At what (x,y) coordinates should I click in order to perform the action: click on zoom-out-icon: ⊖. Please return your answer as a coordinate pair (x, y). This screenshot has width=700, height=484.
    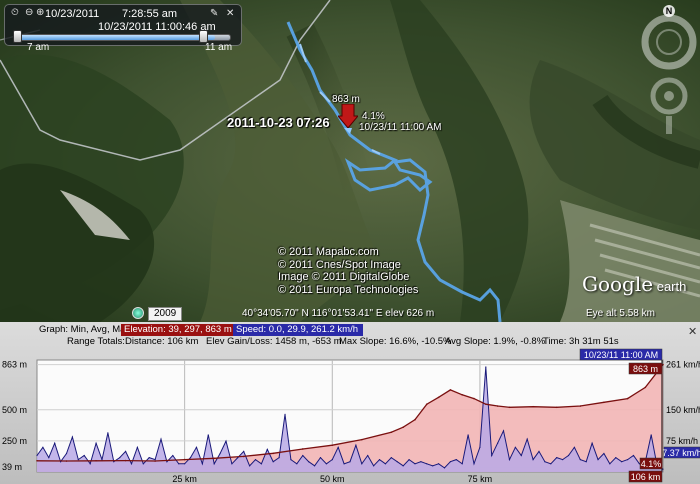
    Looking at the image, I should click on (30, 13).